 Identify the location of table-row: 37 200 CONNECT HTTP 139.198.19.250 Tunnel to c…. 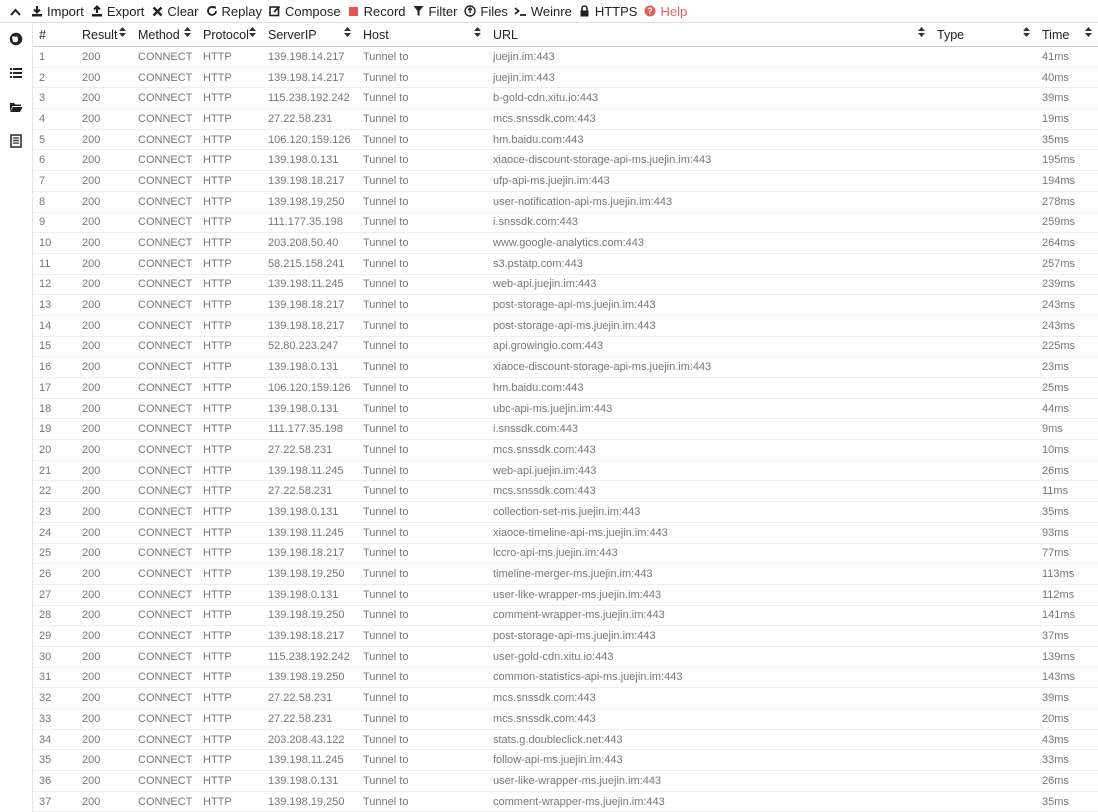
(565, 801).